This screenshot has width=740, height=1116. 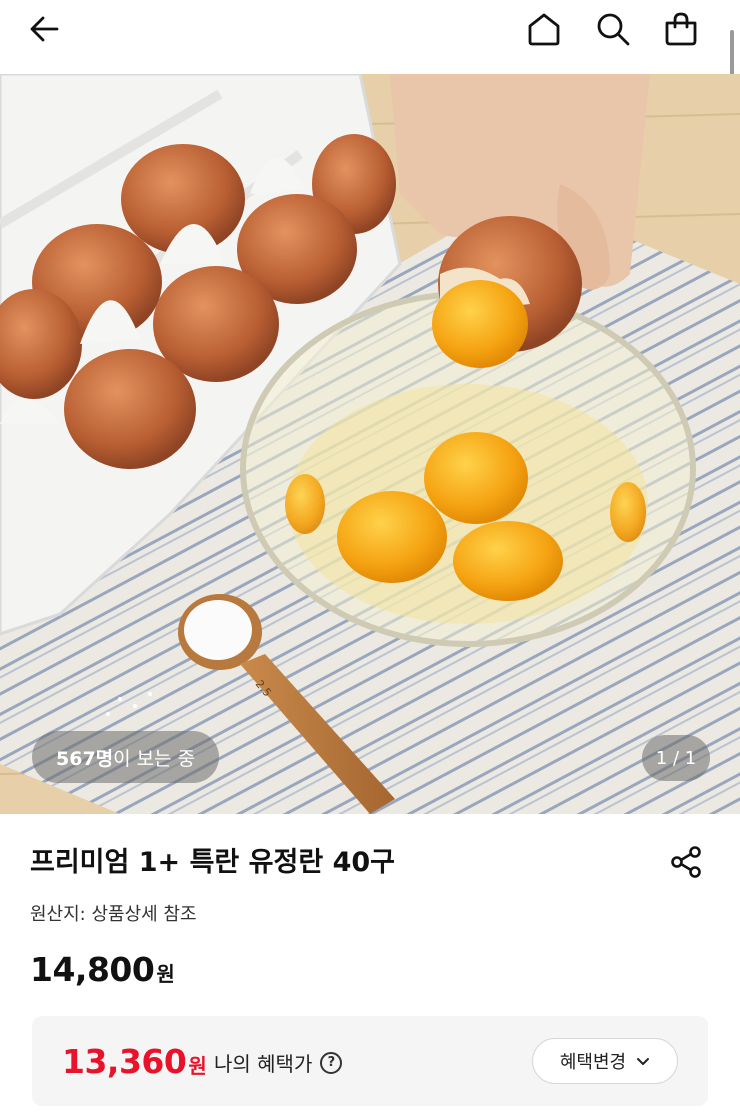 I want to click on product-price: 14,800 원, so click(x=102, y=969).